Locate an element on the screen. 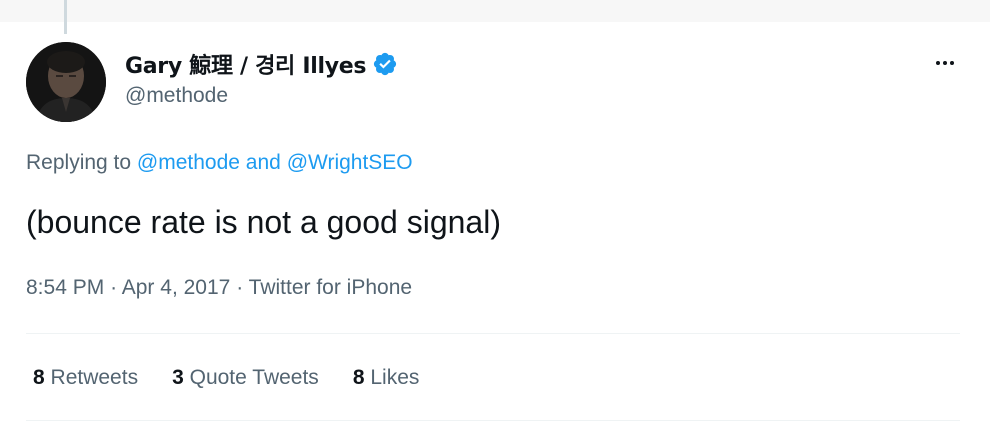 The height and width of the screenshot is (432, 990). likes-label: Likes is located at coordinates (395, 377).